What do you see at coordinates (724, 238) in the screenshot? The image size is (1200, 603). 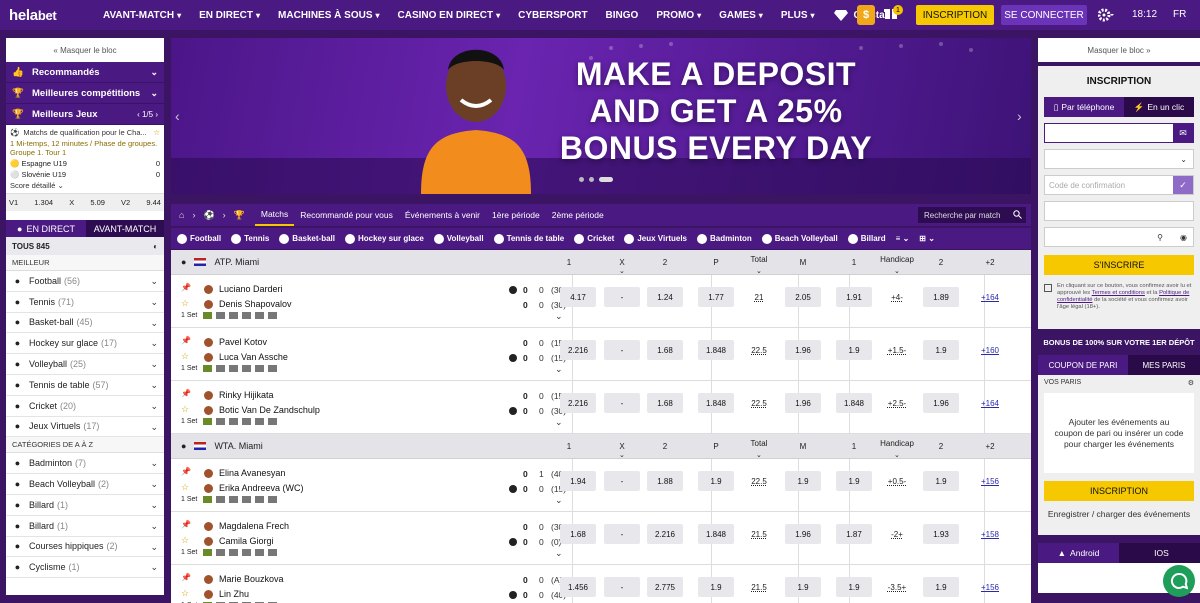 I see `sport-filter-item: Badminton` at bounding box center [724, 238].